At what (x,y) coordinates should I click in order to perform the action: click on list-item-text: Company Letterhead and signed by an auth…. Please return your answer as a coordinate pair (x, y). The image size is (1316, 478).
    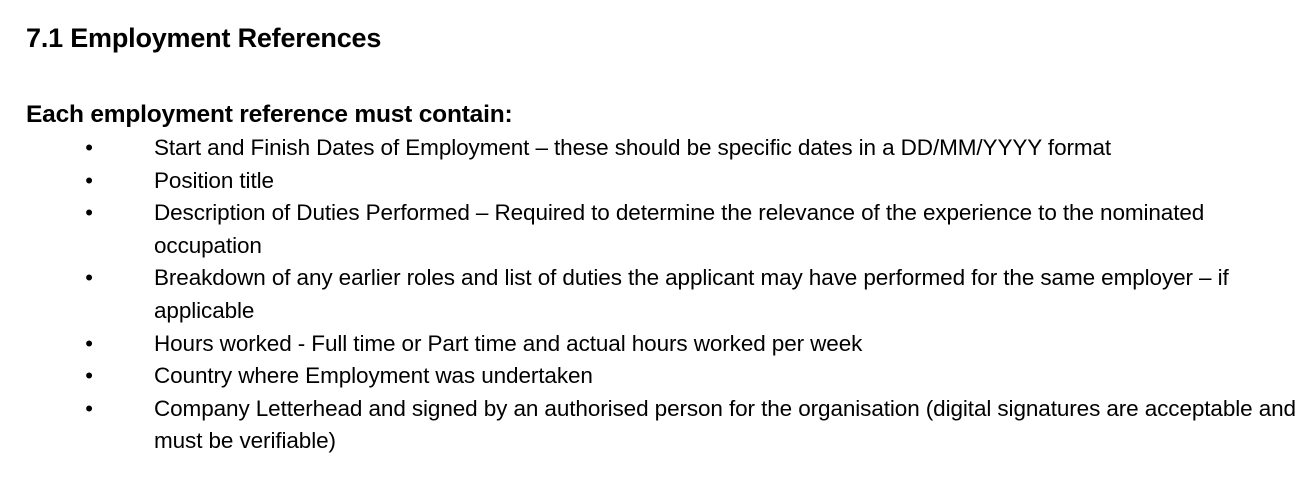
    Looking at the image, I should click on (725, 424).